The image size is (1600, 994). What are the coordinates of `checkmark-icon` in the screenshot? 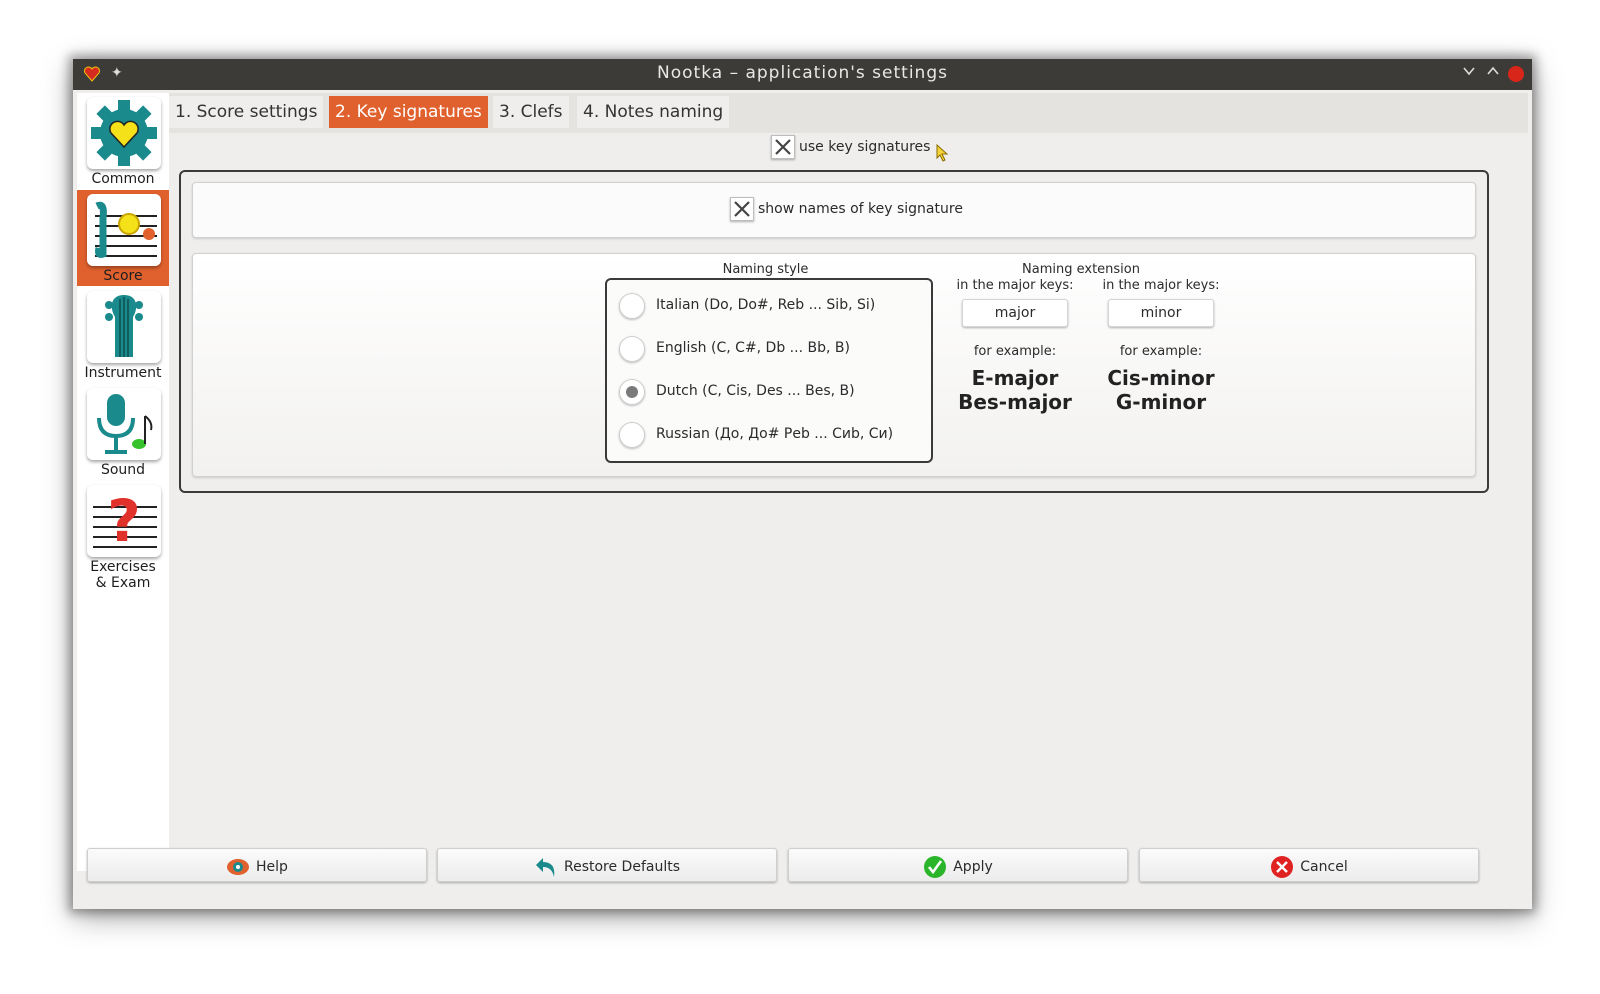 It's located at (935, 867).